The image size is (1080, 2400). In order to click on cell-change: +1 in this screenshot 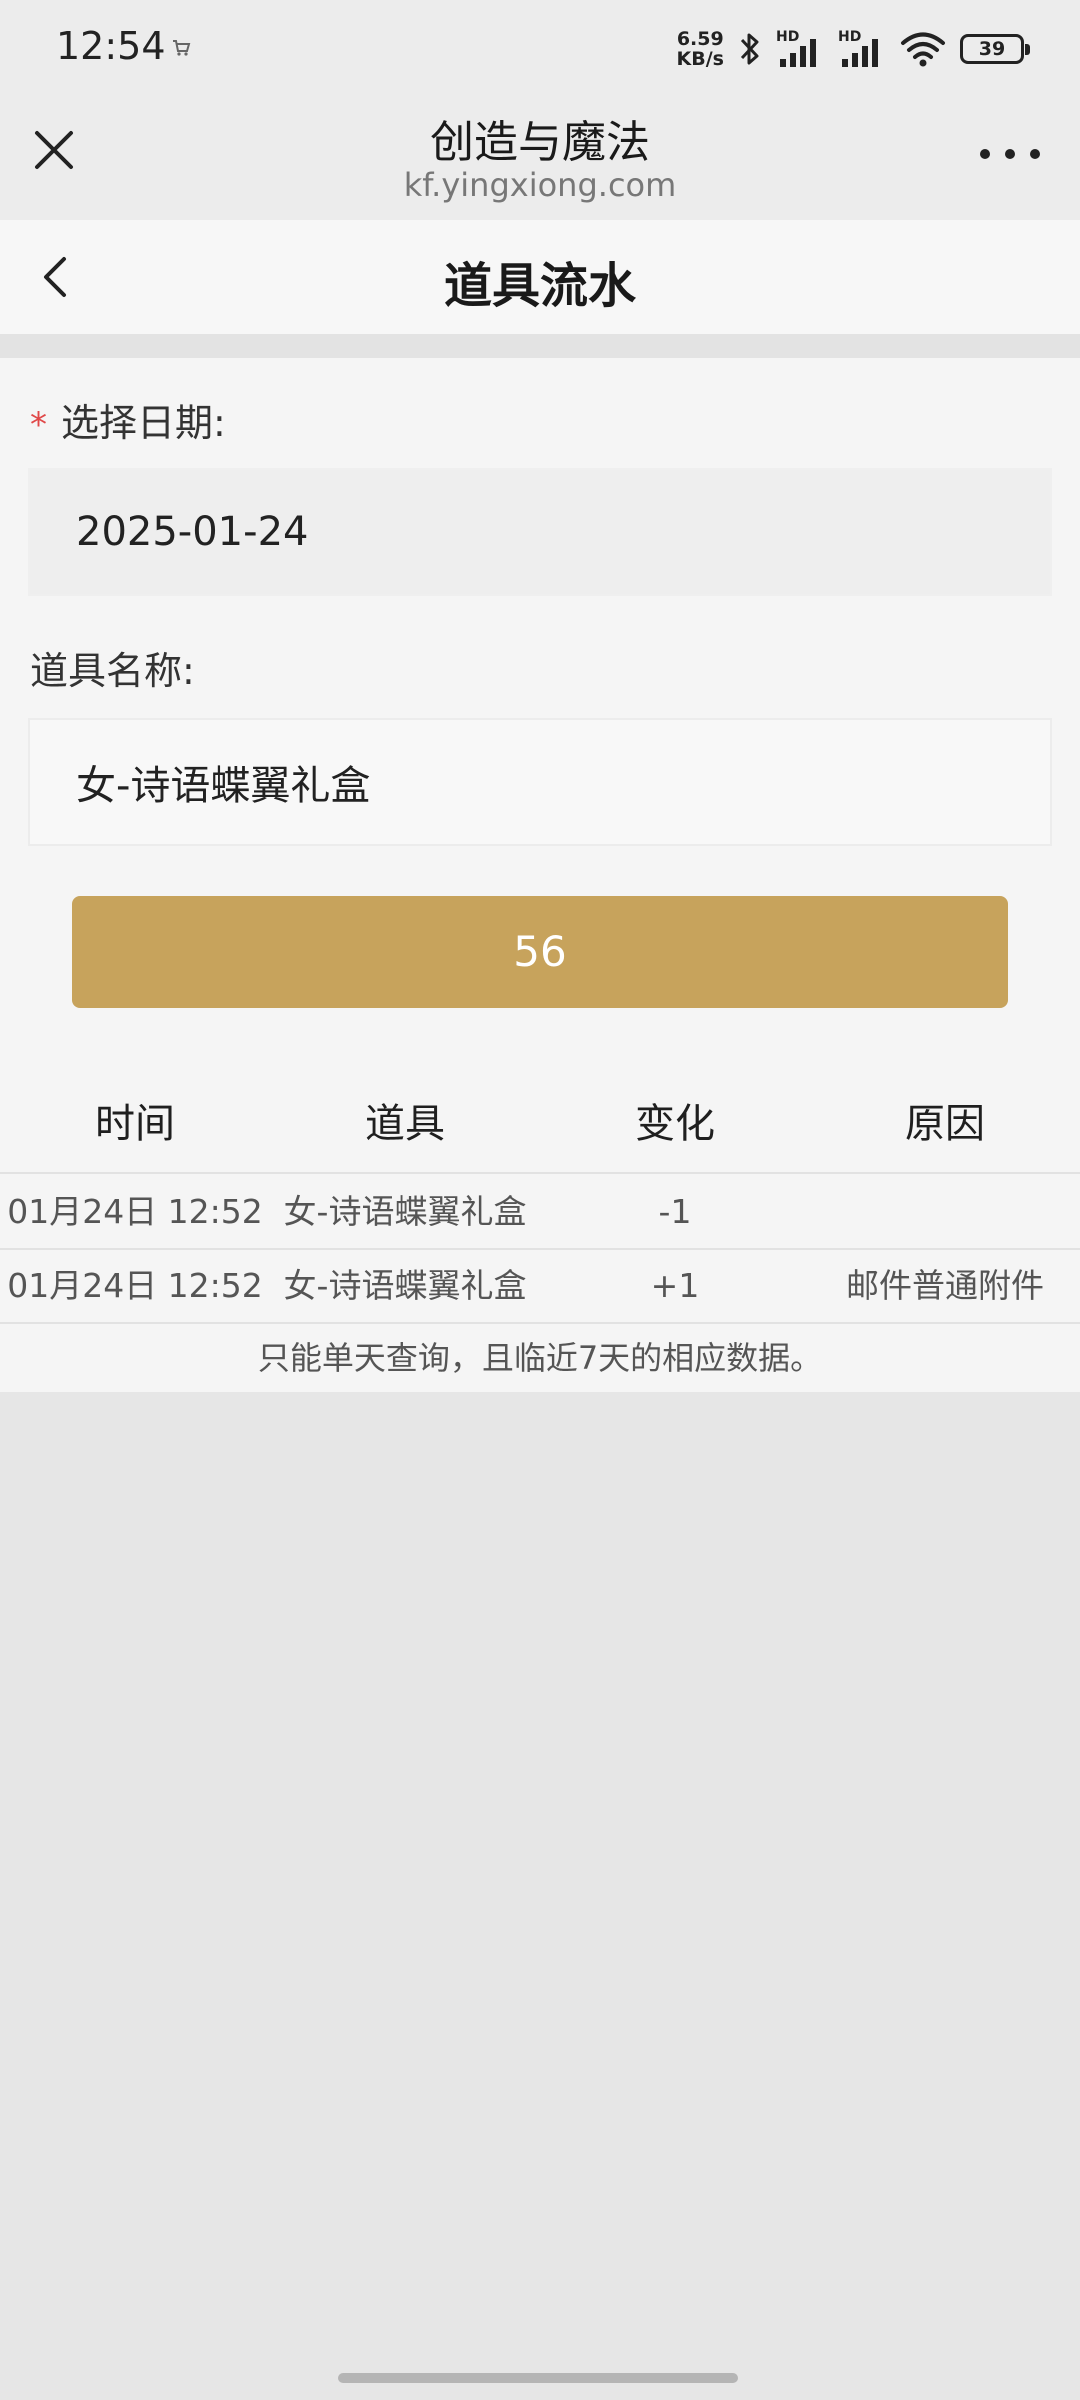, I will do `click(675, 1285)`.